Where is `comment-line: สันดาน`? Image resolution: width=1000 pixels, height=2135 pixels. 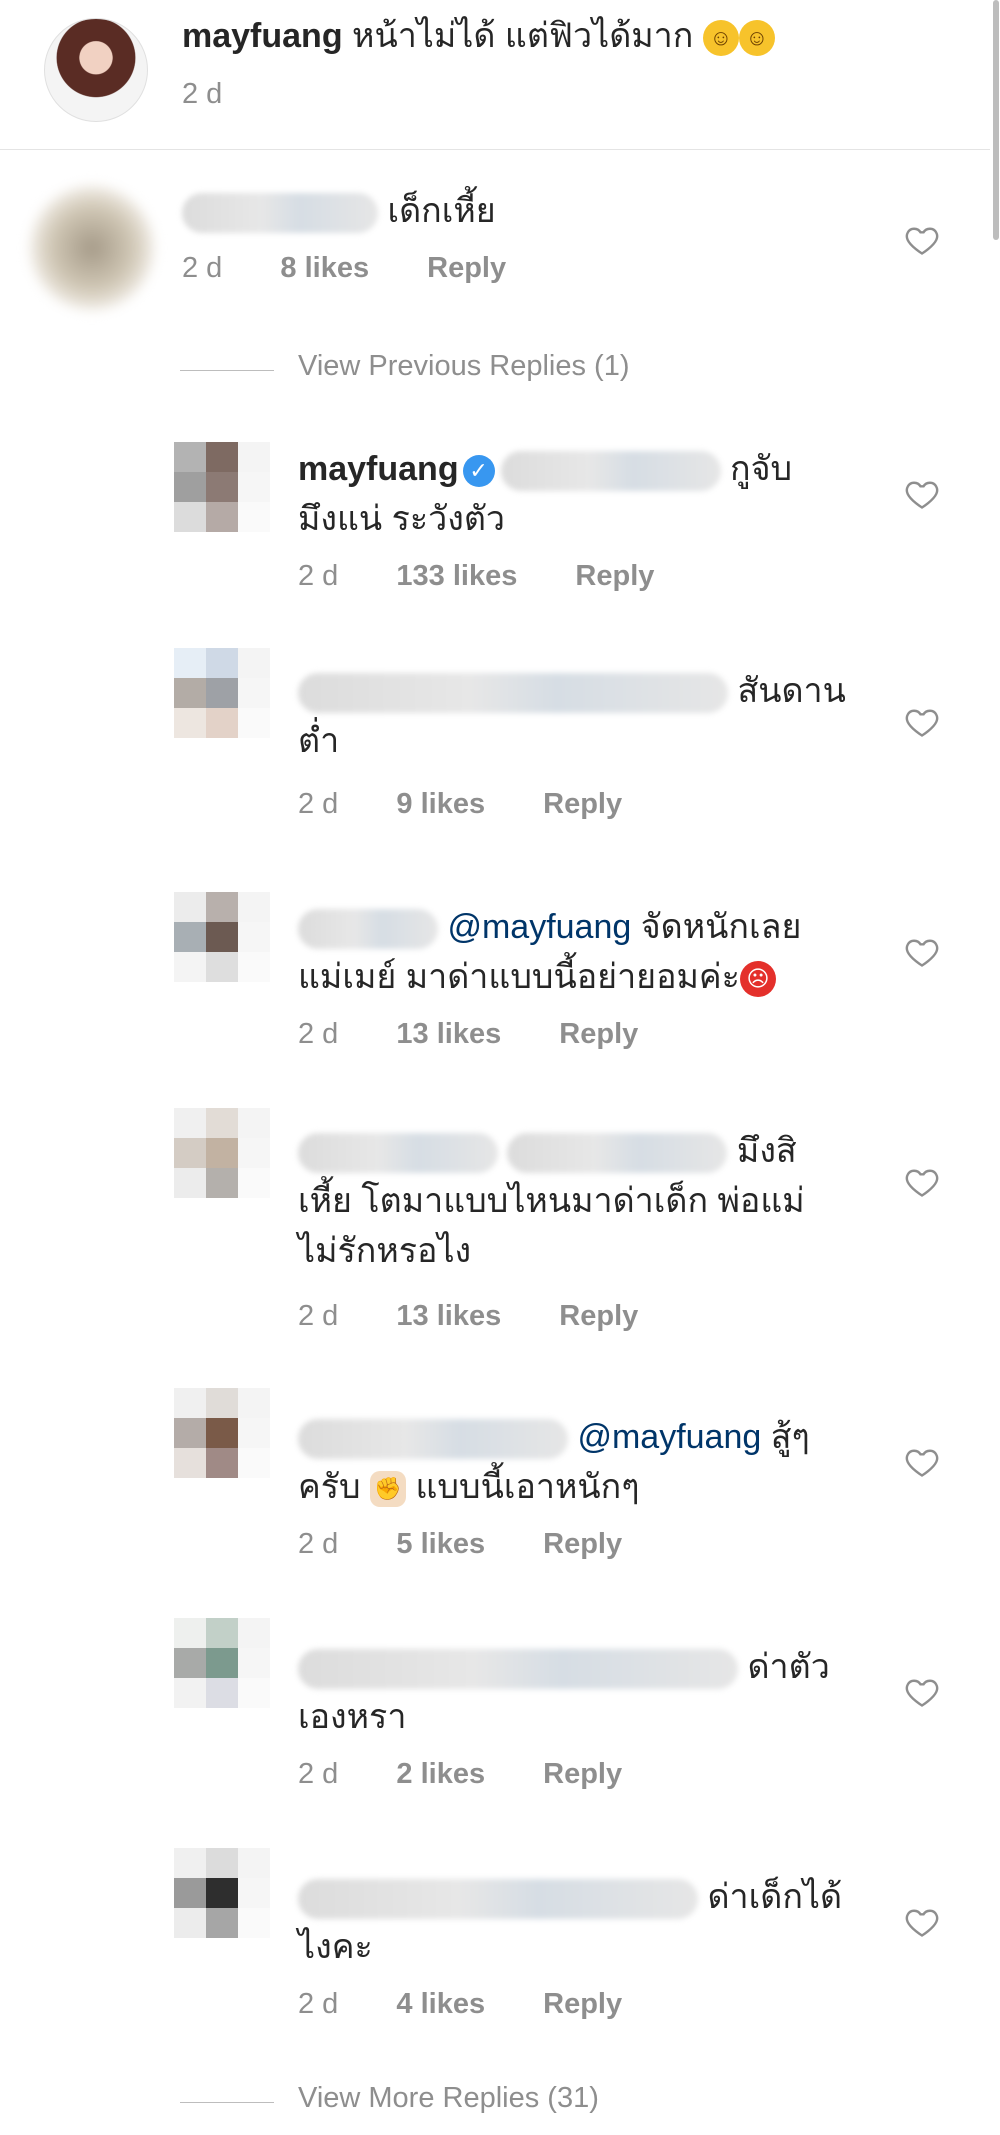
comment-line: สันดาน is located at coordinates (588, 691).